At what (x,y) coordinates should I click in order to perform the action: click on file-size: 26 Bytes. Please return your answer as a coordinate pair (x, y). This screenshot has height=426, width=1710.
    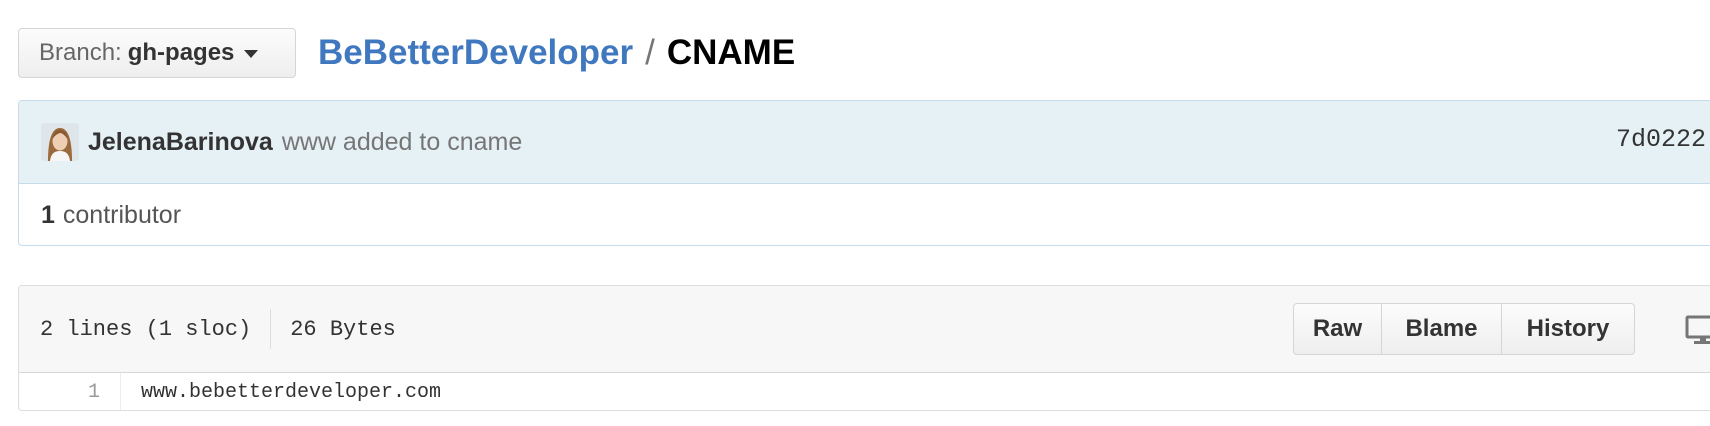
    Looking at the image, I should click on (343, 329).